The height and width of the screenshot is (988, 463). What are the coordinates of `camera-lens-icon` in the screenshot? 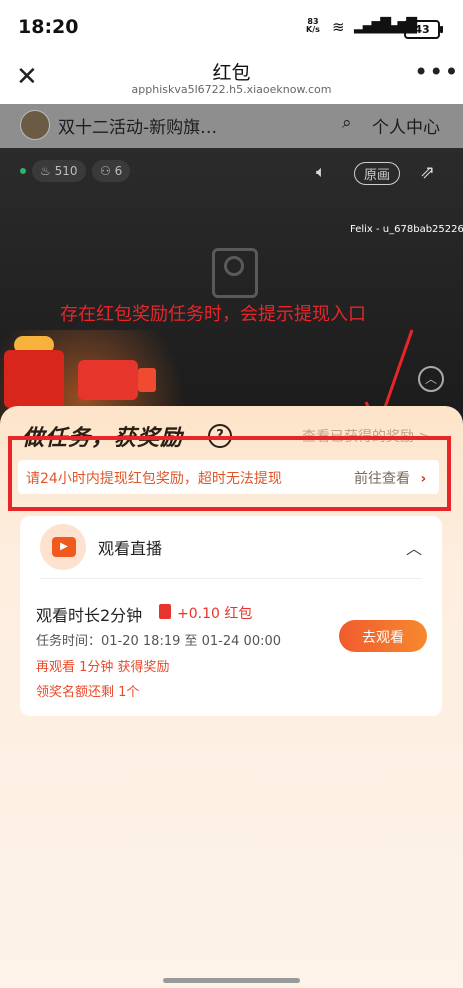 It's located at (234, 266).